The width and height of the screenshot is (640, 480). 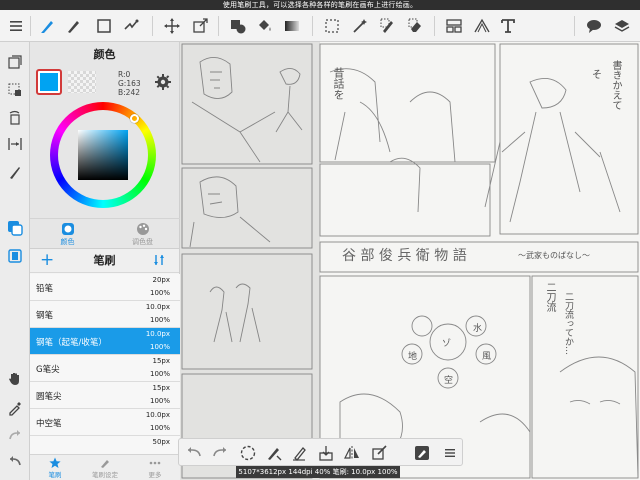 I want to click on bottom-toolbar, so click(x=320, y=452).